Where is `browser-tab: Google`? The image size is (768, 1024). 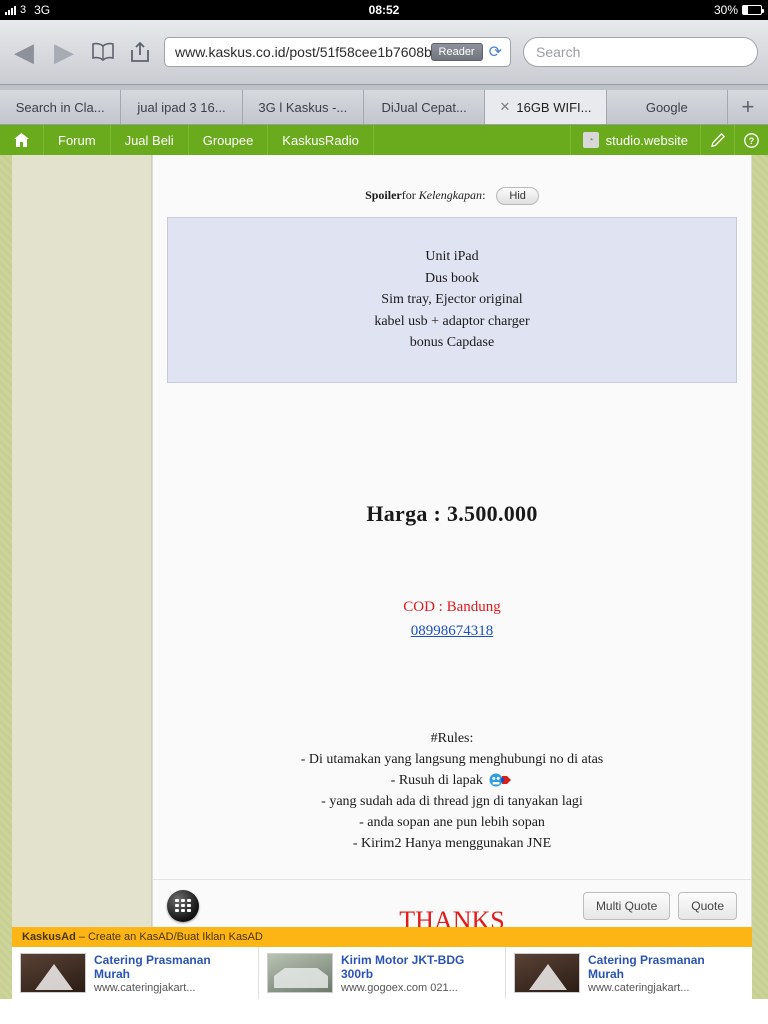 browser-tab: Google is located at coordinates (667, 107).